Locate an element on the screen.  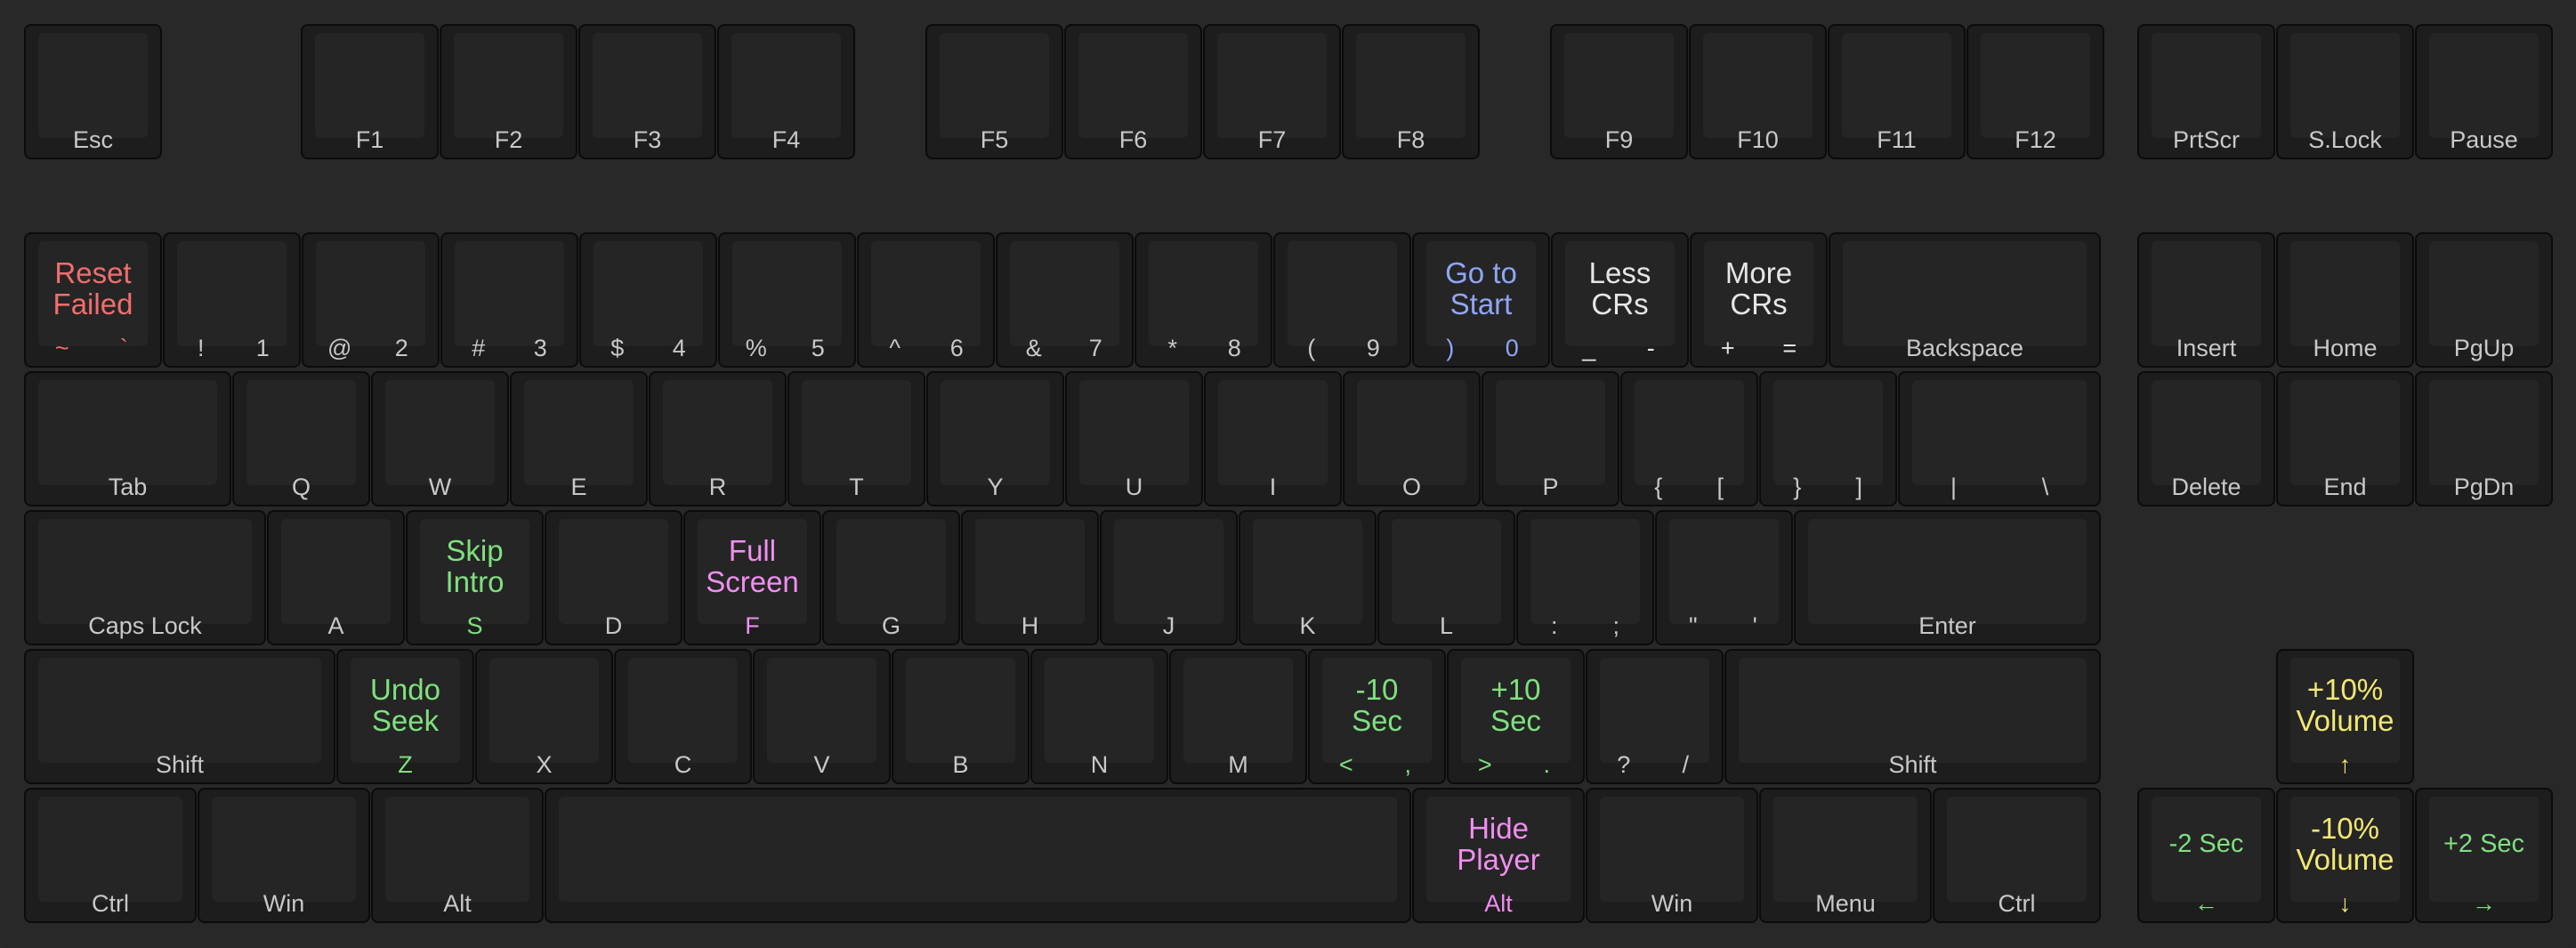
key-enter: Enter is located at coordinates (1947, 577).